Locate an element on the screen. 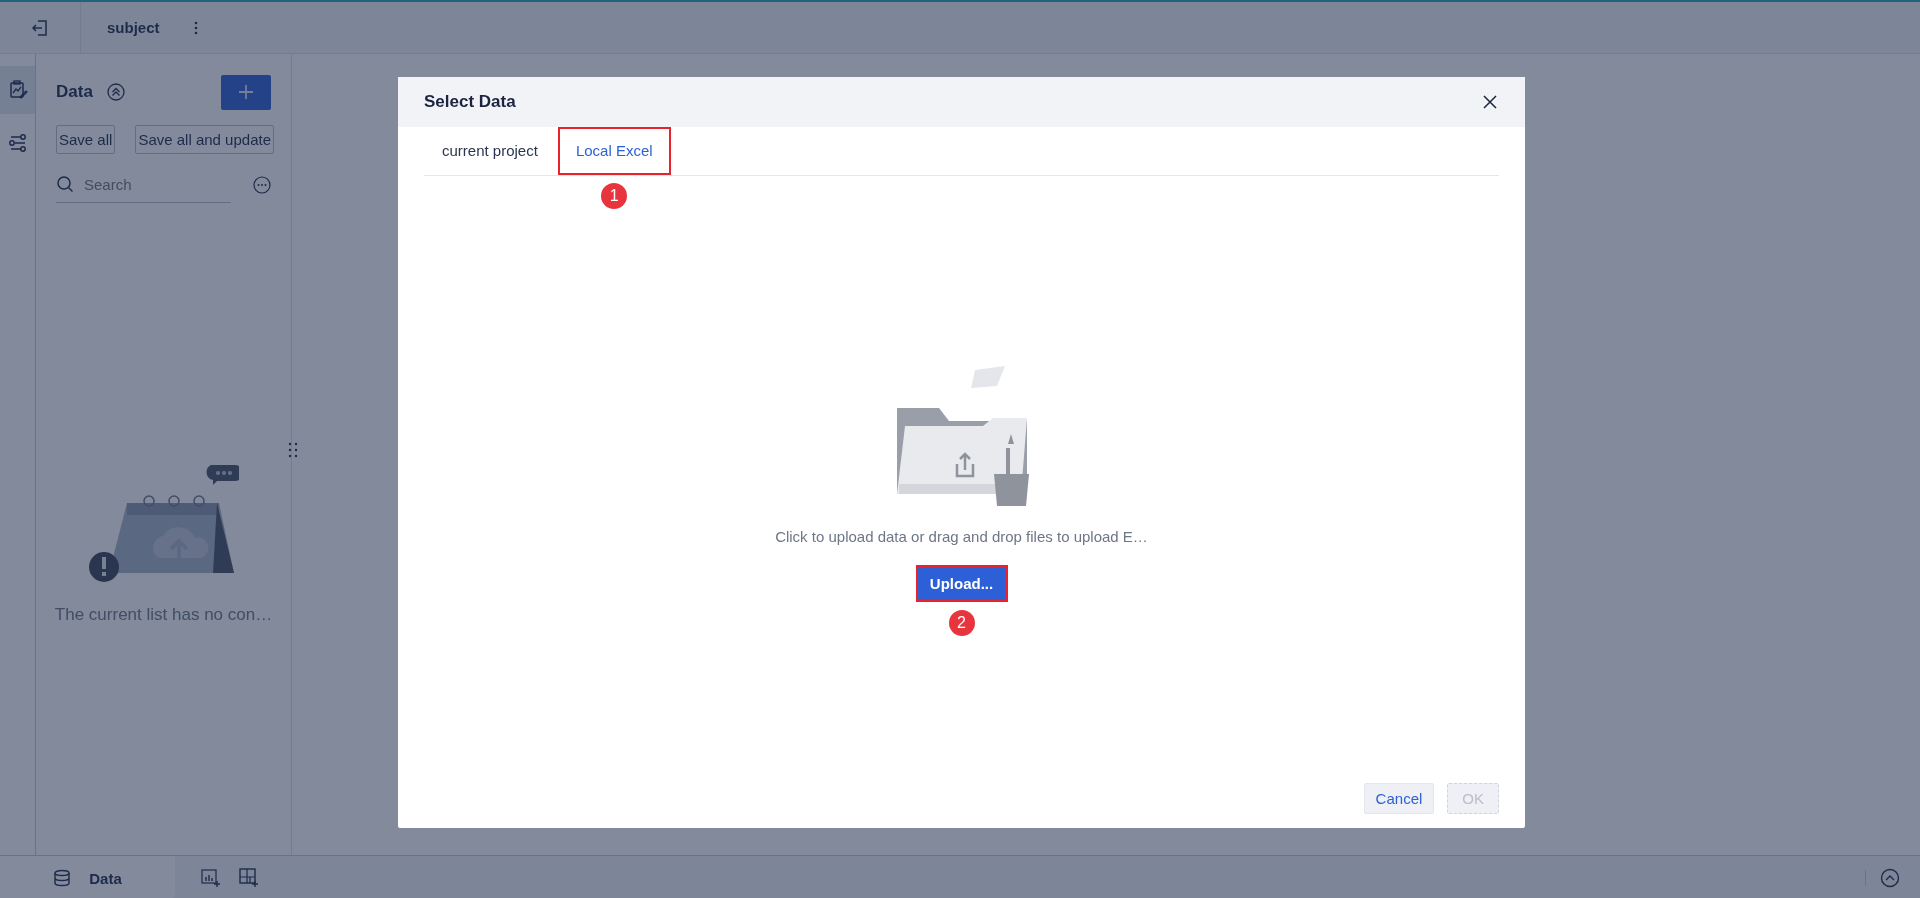 This screenshot has height=898, width=1920. add-button is located at coordinates (246, 92).